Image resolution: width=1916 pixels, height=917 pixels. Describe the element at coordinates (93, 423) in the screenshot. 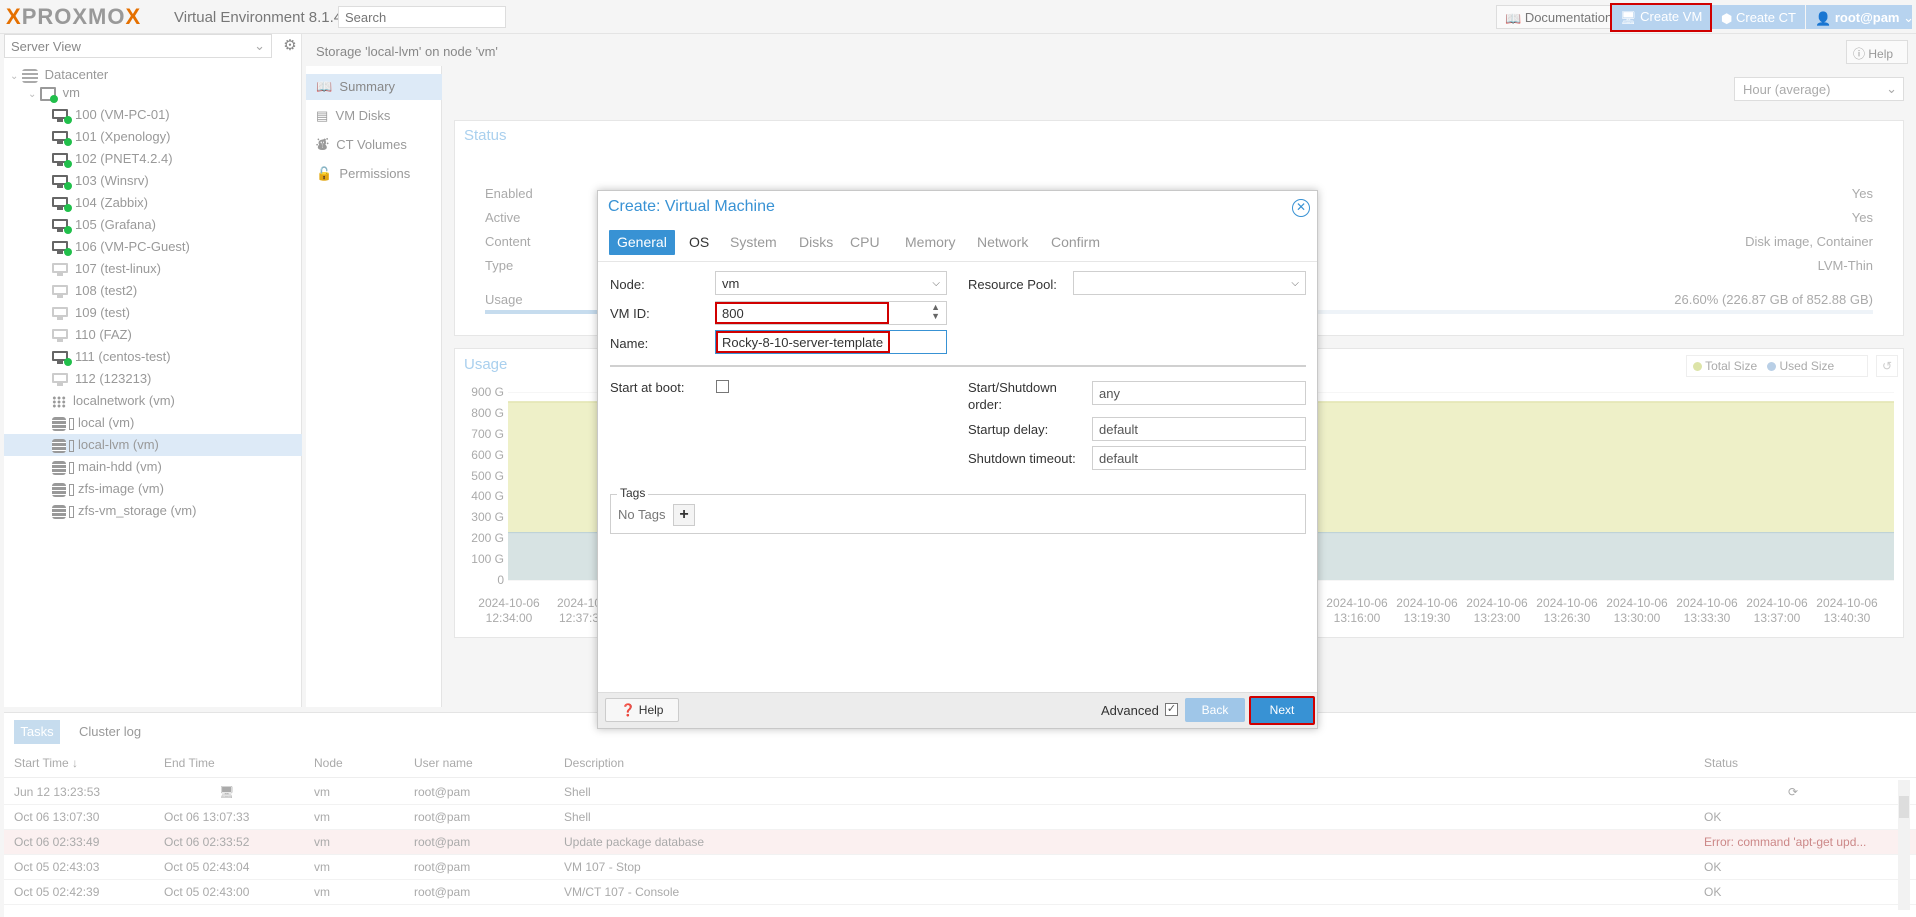

I see `tree-item-storage: local (vm)` at that location.